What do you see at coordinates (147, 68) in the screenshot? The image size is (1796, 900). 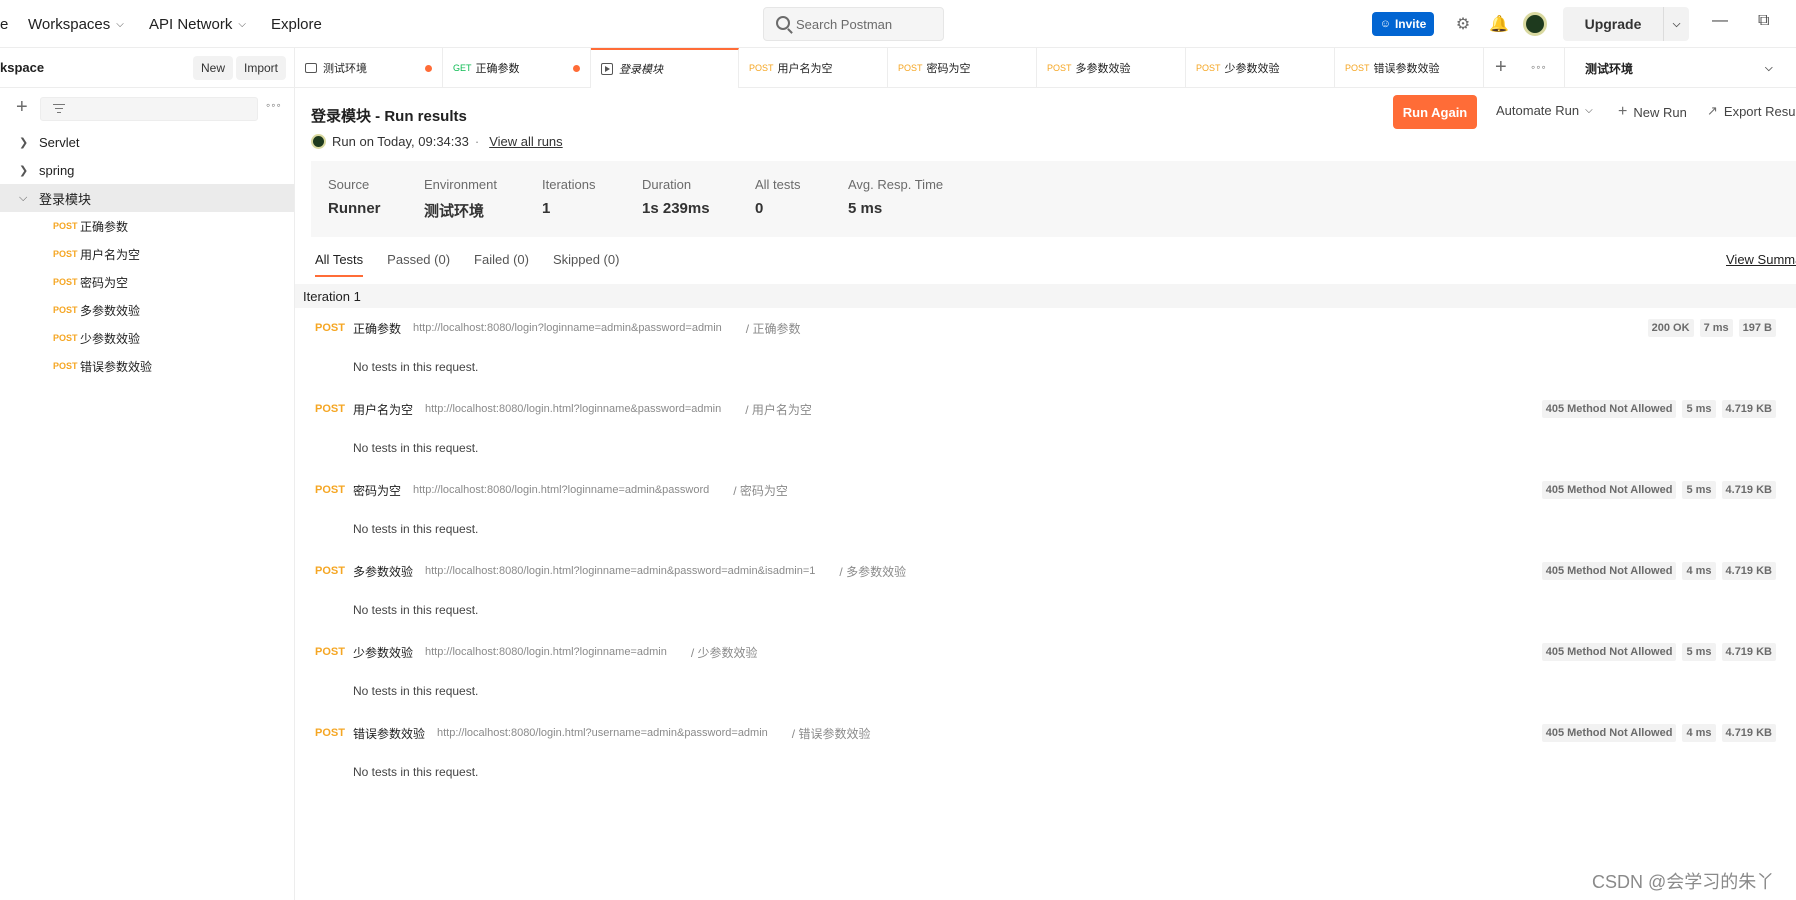 I see `sidebar-header: kspace New Import` at bounding box center [147, 68].